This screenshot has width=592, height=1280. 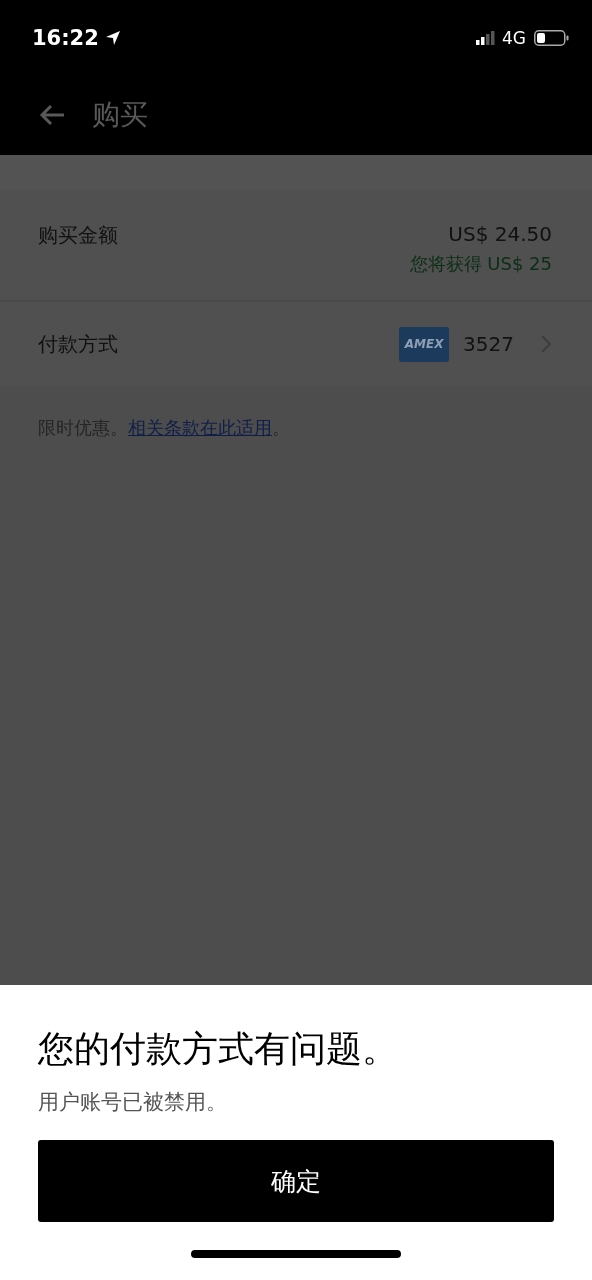 What do you see at coordinates (133, 1102) in the screenshot?
I see `sheet-message: 用户账号已被禁用。` at bounding box center [133, 1102].